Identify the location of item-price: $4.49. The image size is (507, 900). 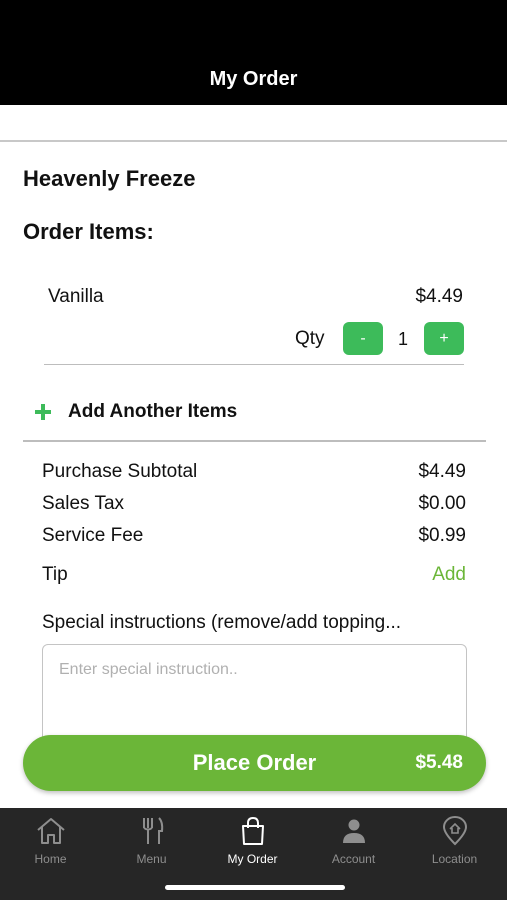
(439, 296).